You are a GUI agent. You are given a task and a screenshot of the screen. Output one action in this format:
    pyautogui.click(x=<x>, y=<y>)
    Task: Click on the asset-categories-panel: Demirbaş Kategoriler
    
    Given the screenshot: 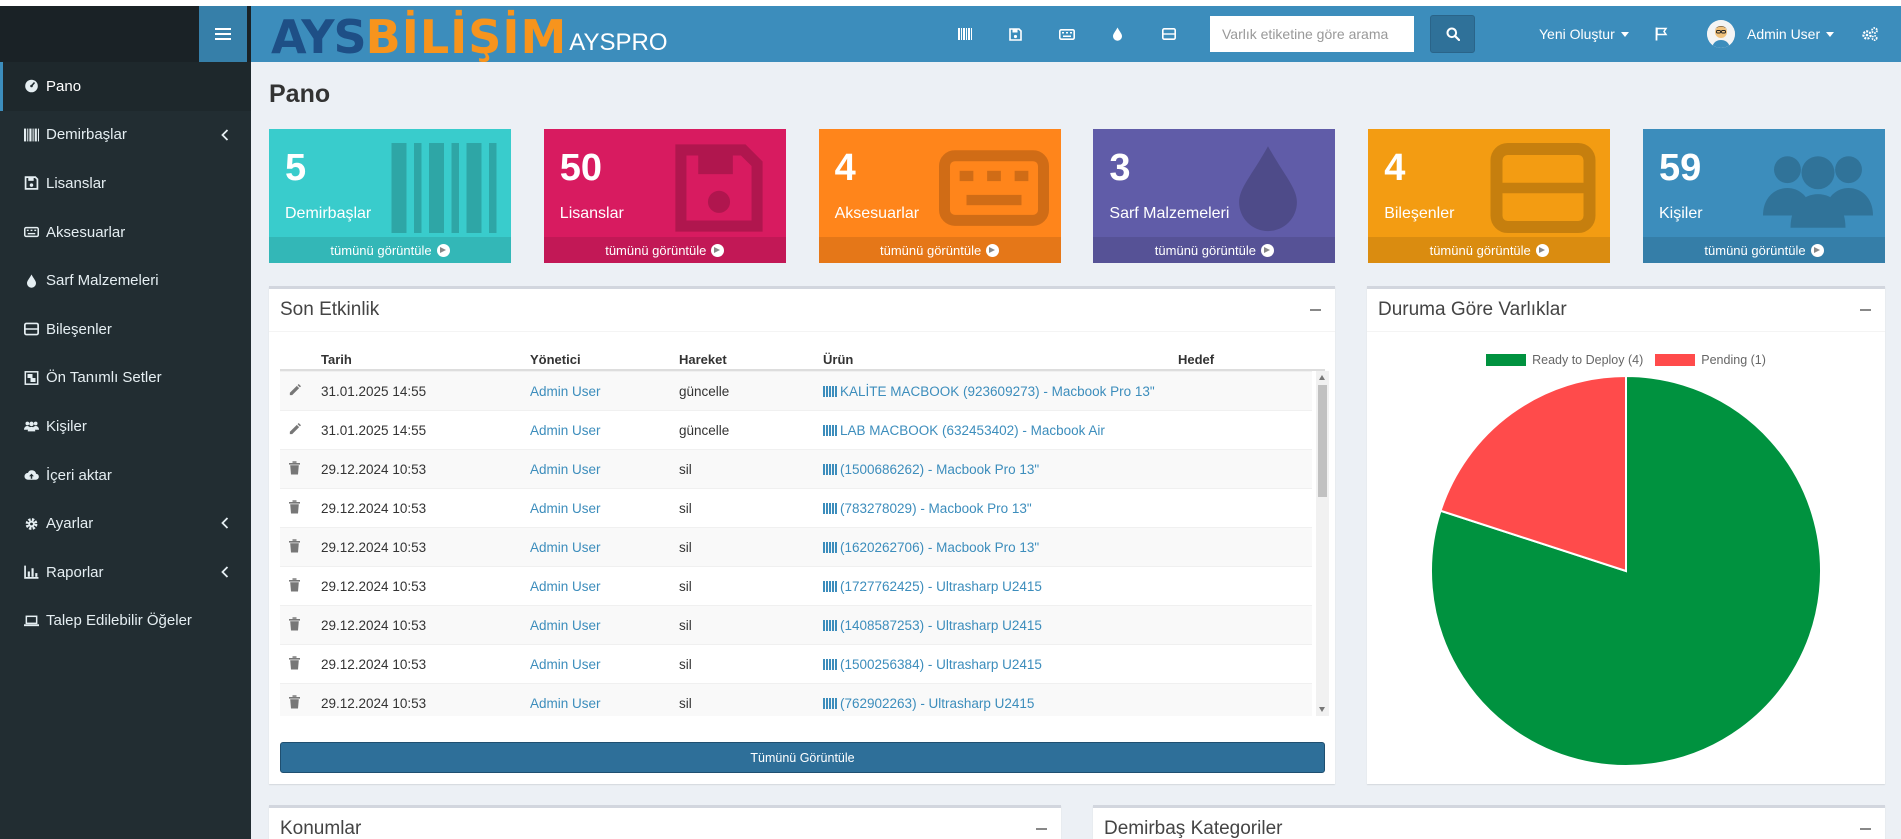 What is the action you would take?
    pyautogui.click(x=1489, y=822)
    